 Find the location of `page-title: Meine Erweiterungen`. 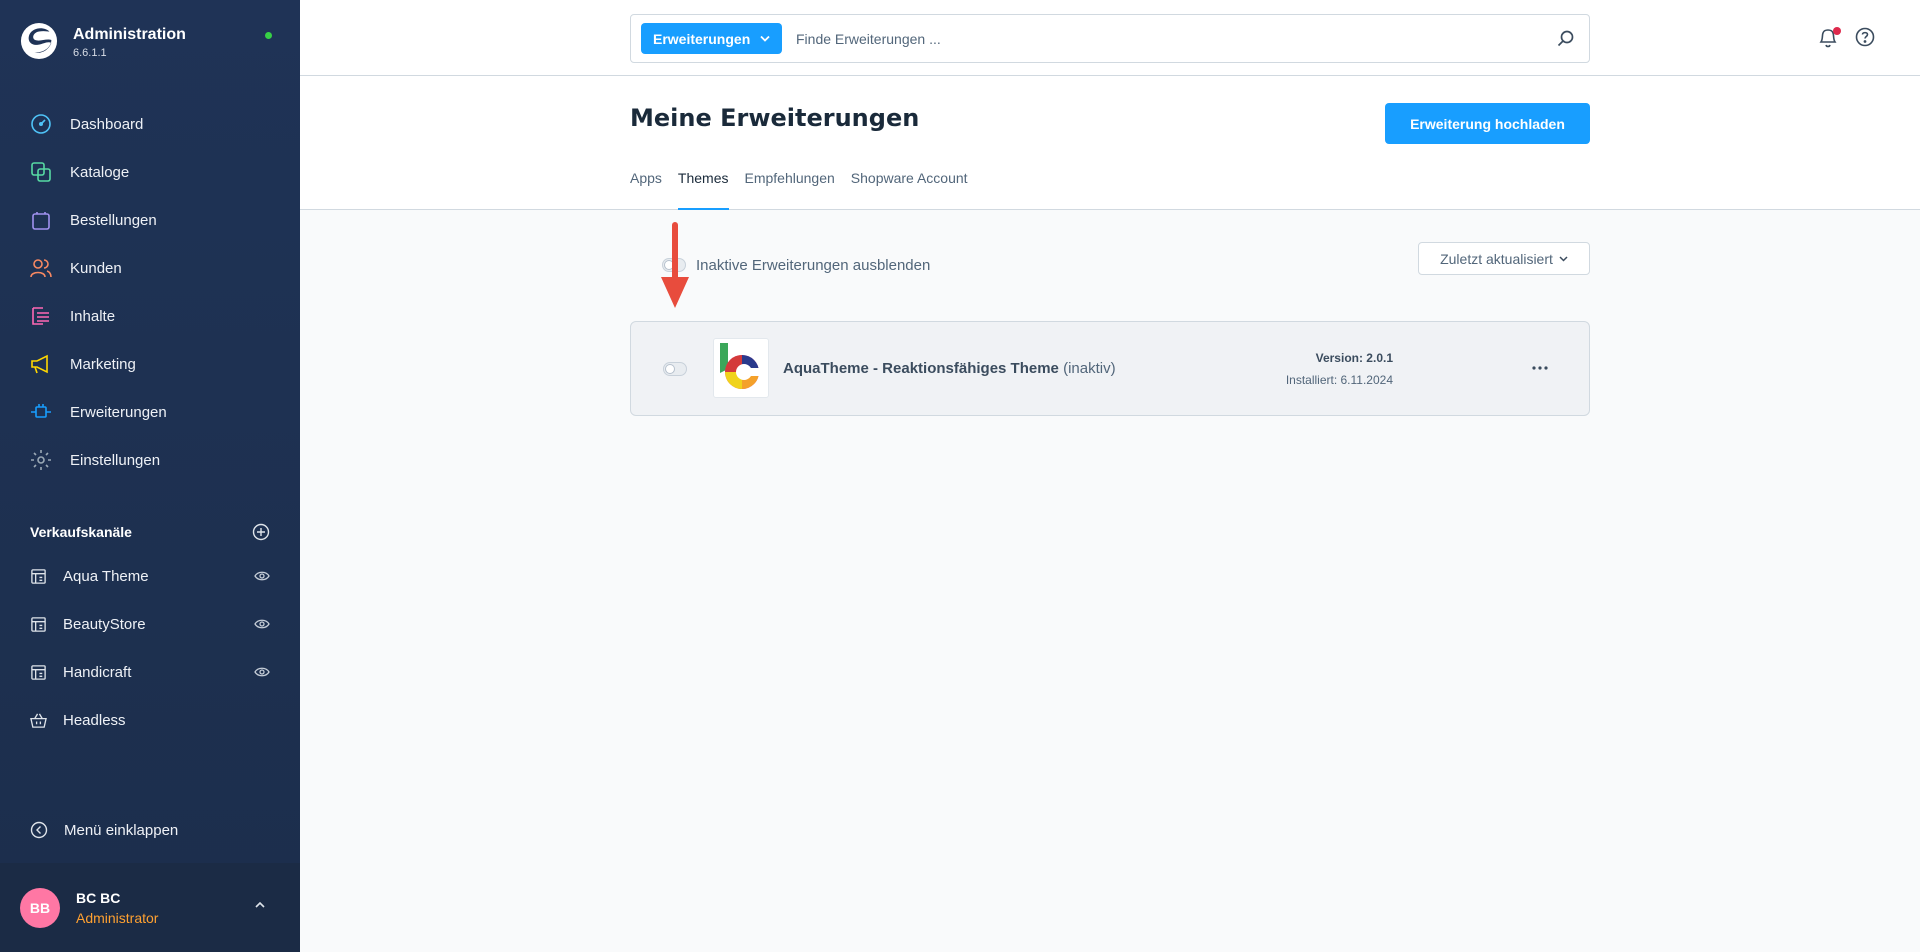

page-title: Meine Erweiterungen is located at coordinates (775, 118).